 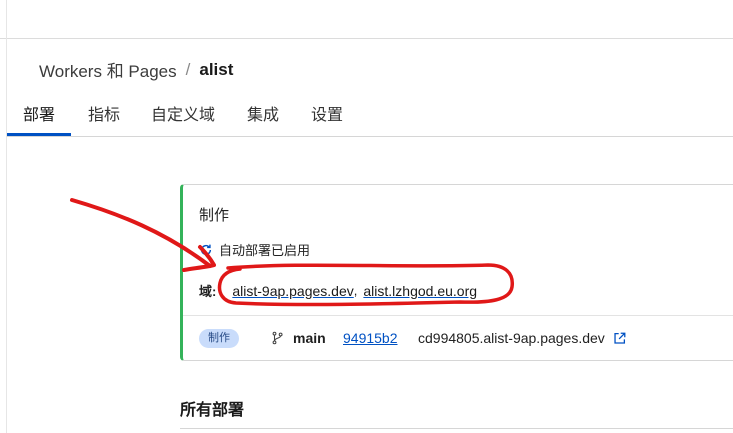 I want to click on sync-icon, so click(x=206, y=249).